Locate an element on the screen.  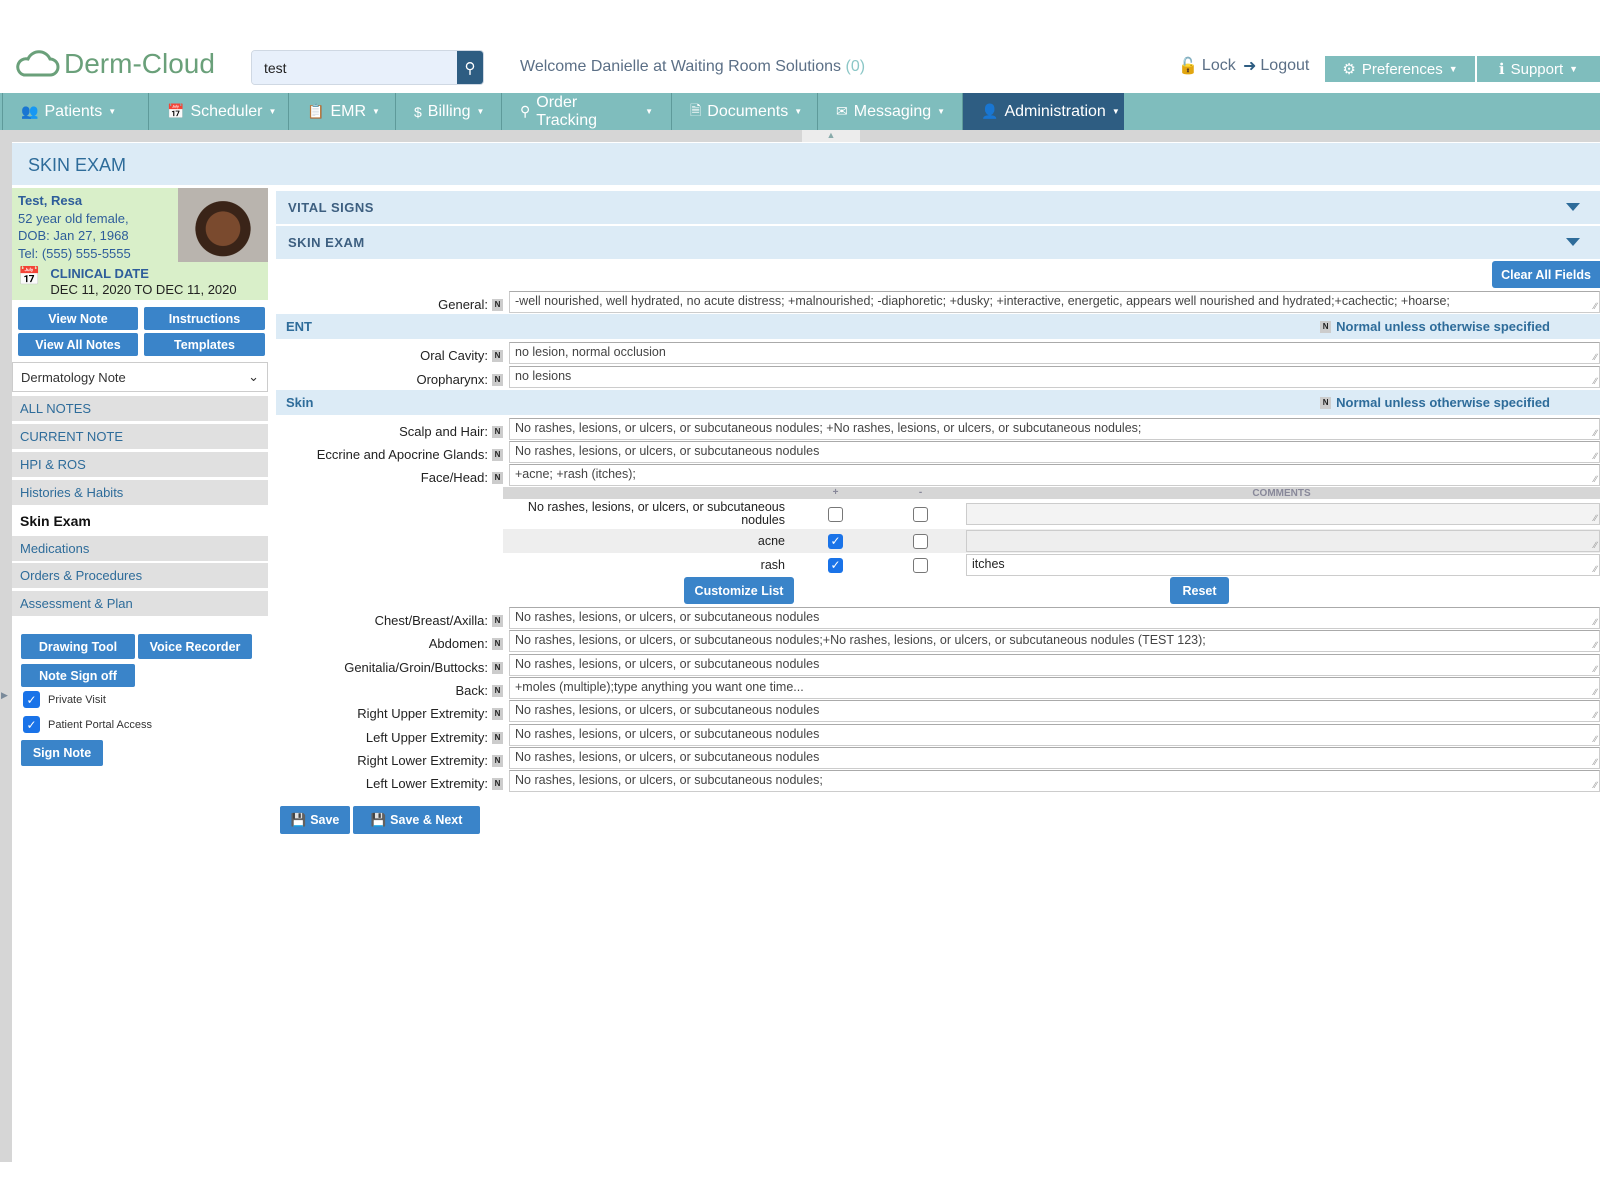
sidebar-item-all-notes: ALL NOTES is located at coordinates (140, 408).